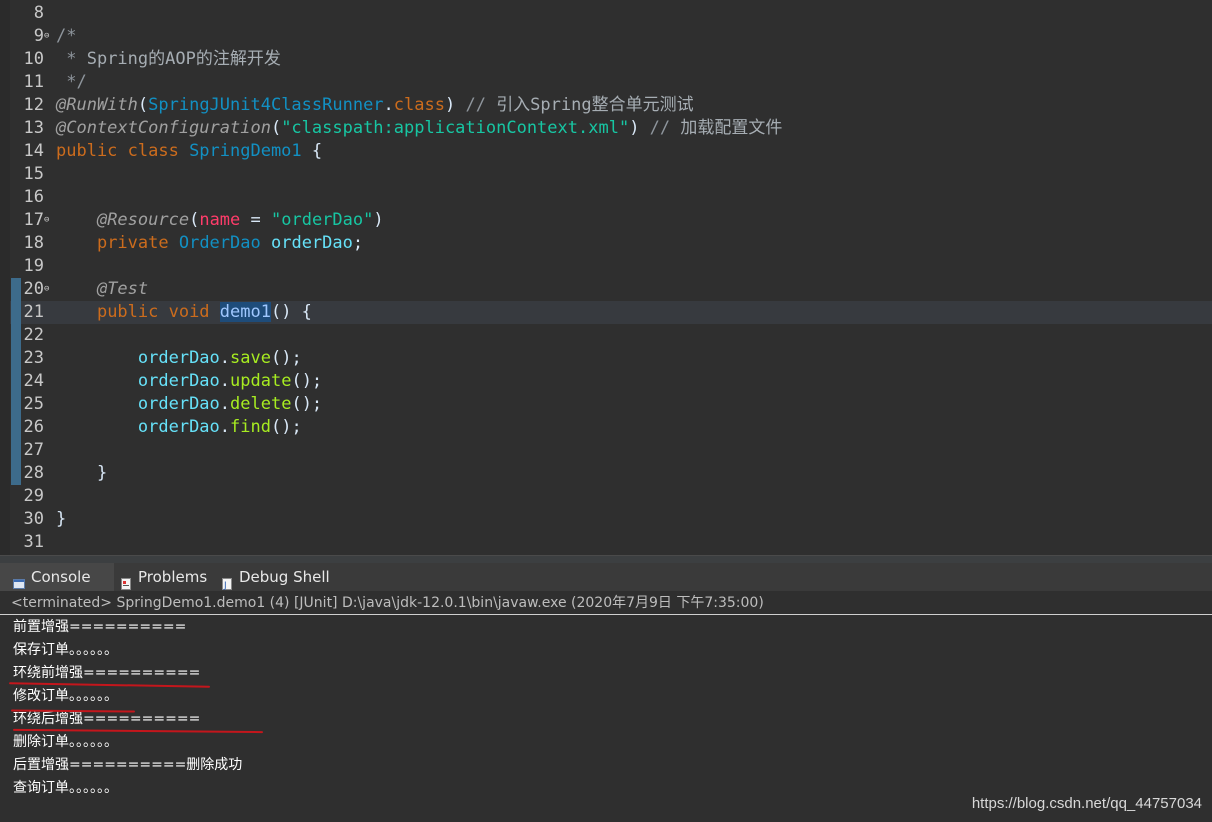  Describe the element at coordinates (358, 243) in the screenshot. I see `code-token: ;` at that location.